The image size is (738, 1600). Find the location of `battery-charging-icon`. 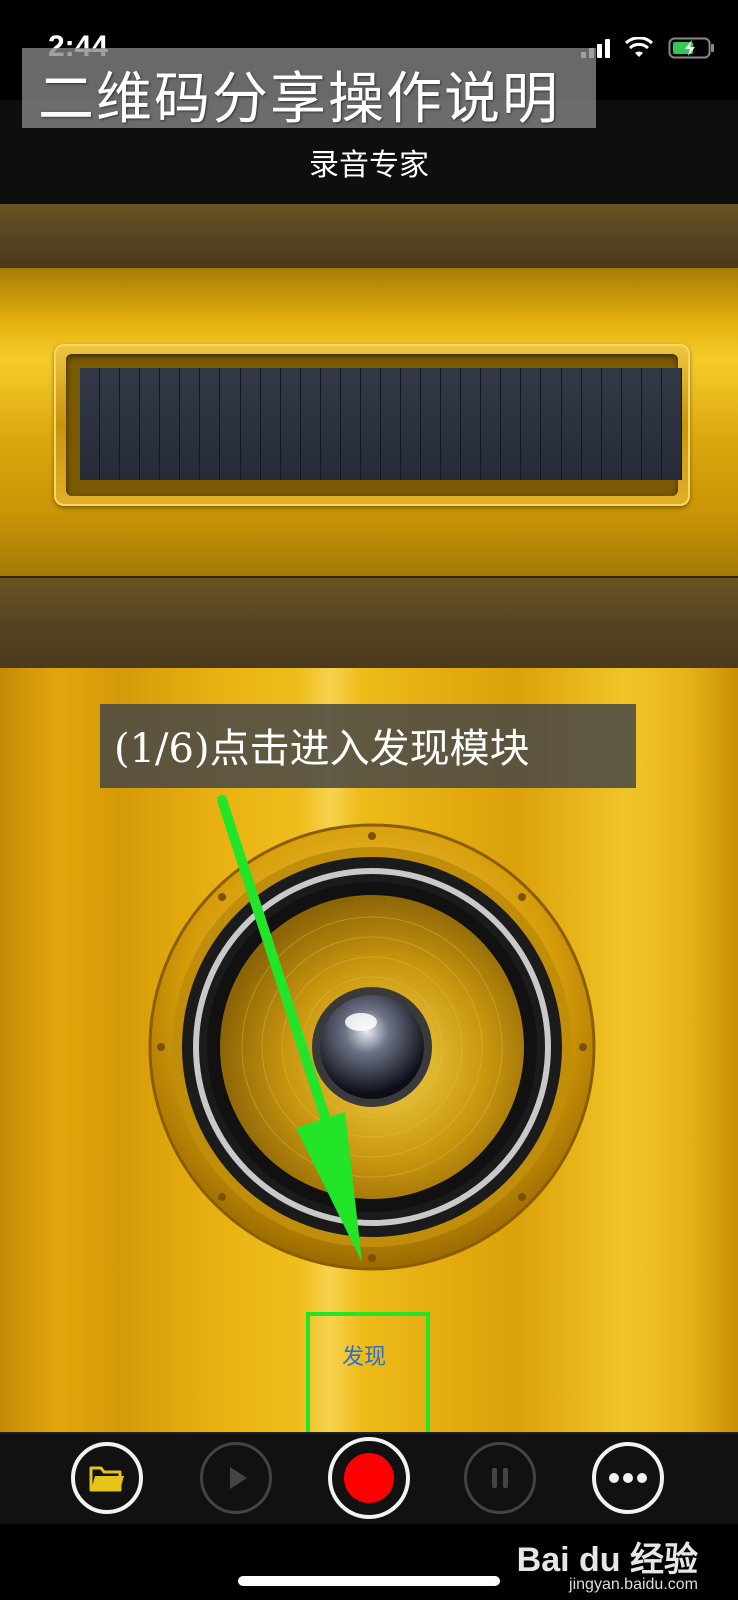

battery-charging-icon is located at coordinates (691, 48).